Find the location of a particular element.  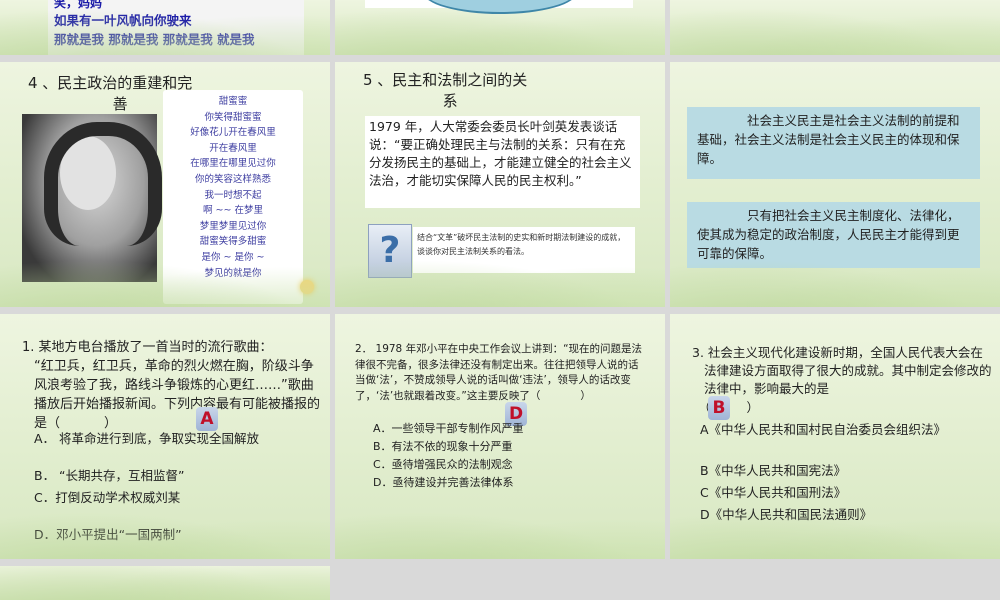

lyric: 你的笑容这样熟悉 is located at coordinates (232, 179).